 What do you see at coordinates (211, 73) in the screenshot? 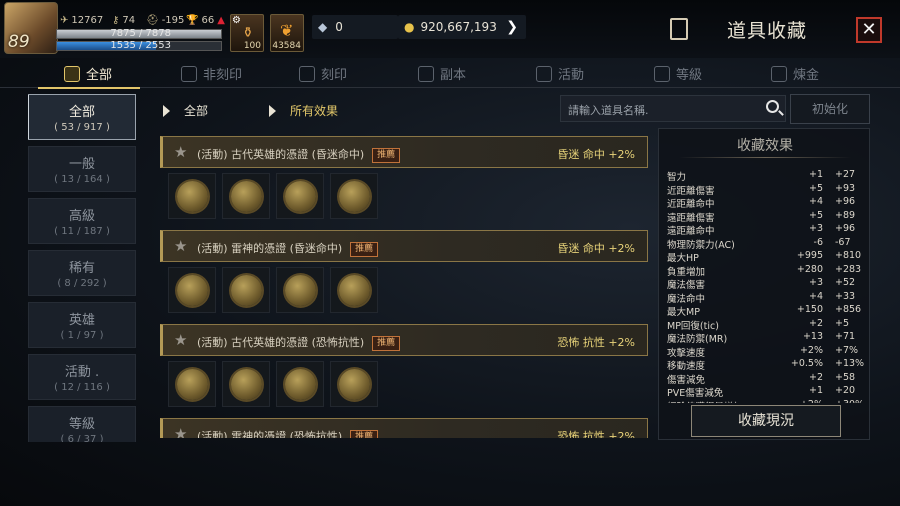
I see `tab-non-engraved: 非刻印` at bounding box center [211, 73].